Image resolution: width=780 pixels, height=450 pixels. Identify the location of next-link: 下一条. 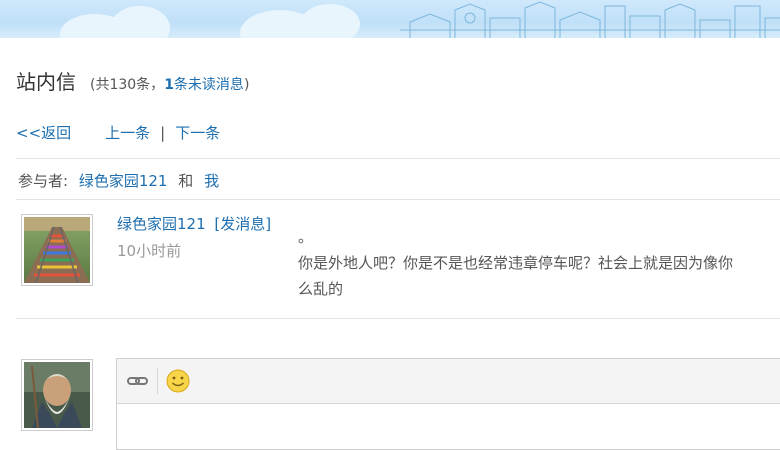
(197, 132).